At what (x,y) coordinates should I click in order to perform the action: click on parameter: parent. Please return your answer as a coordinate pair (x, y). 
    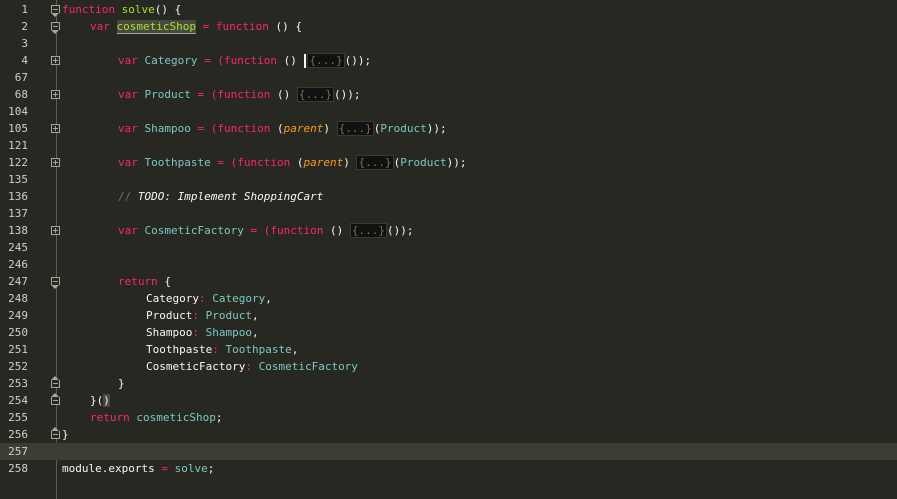
    Looking at the image, I should click on (323, 162).